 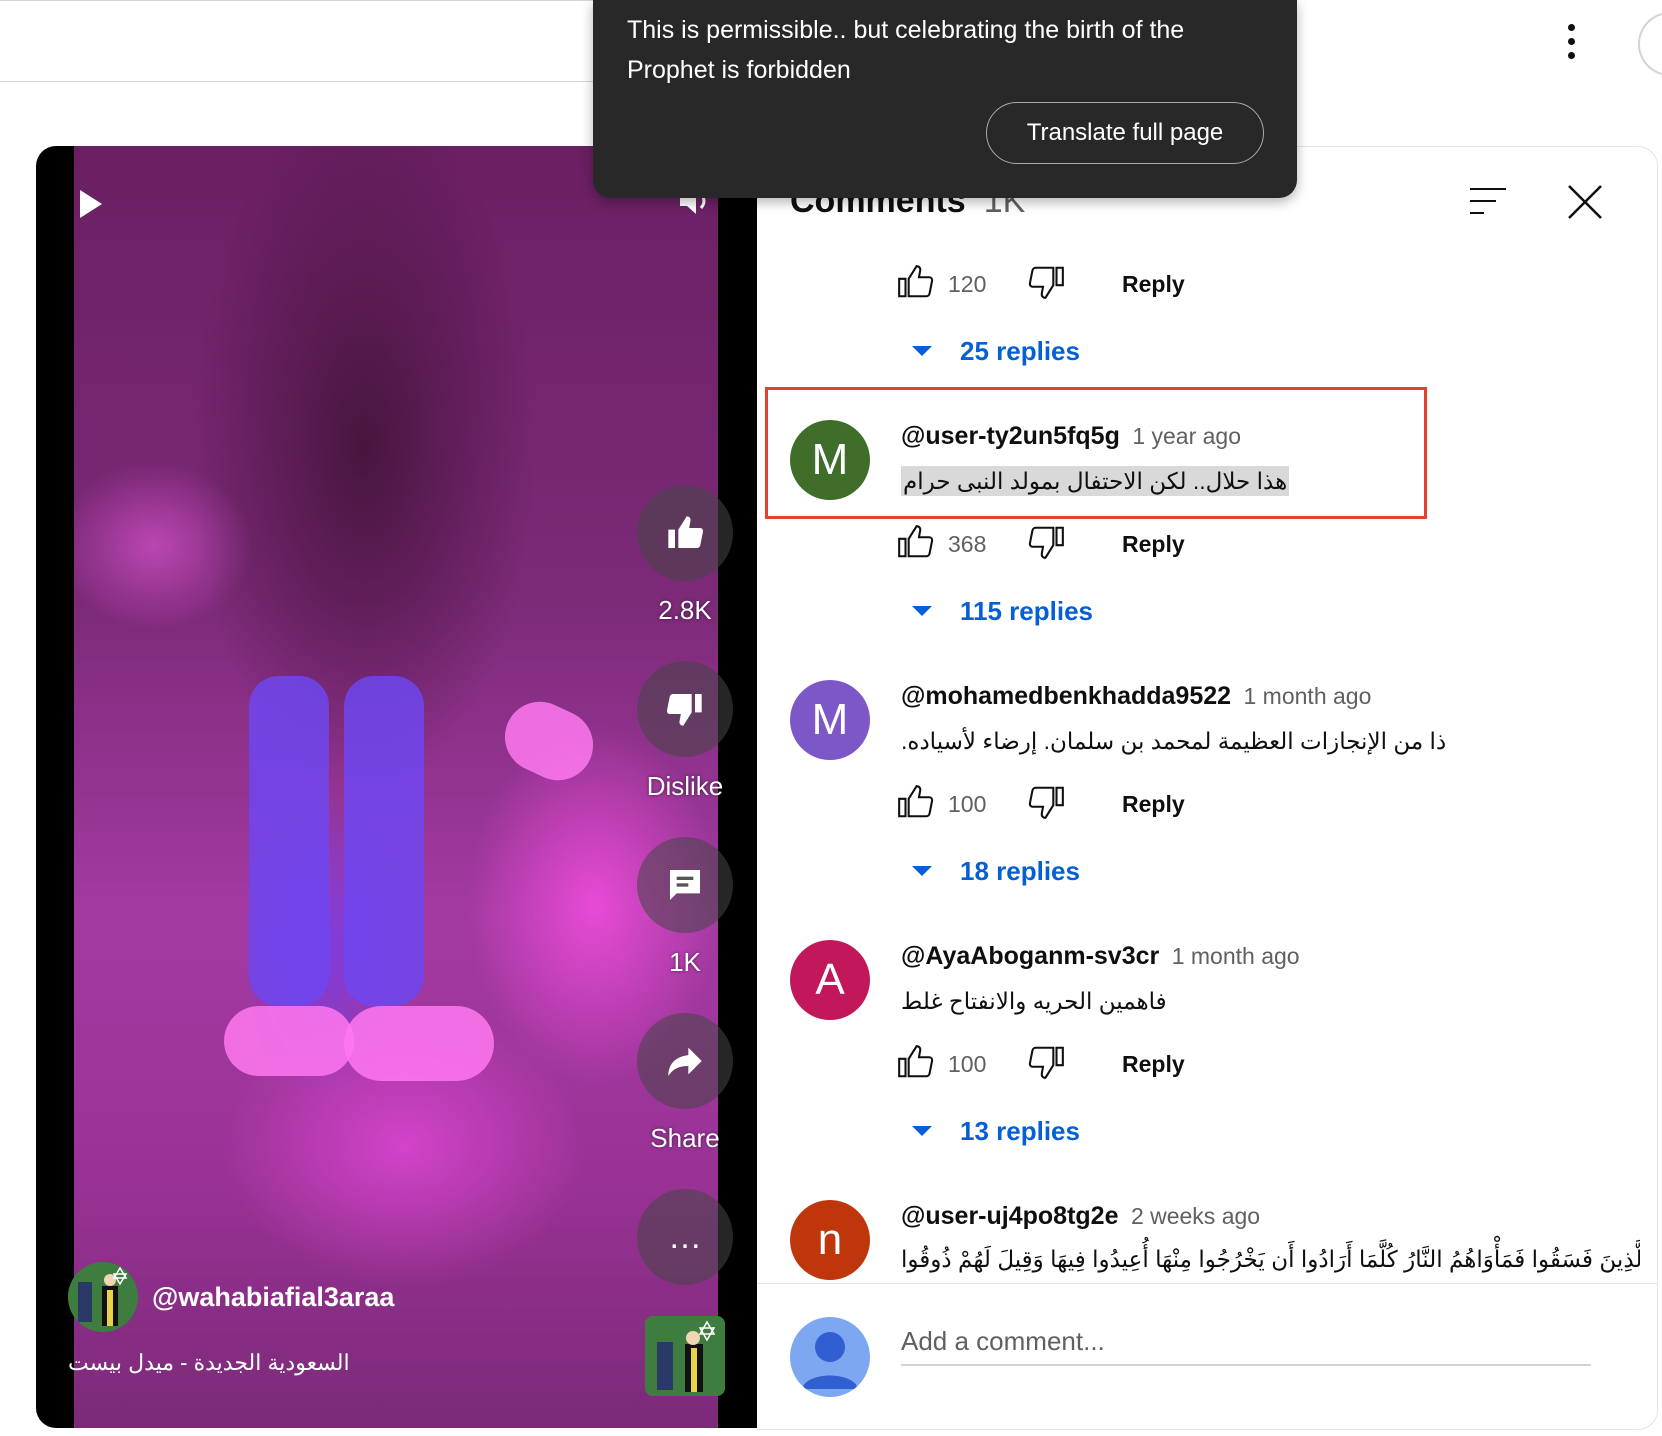 I want to click on close-icon, so click(x=1585, y=202).